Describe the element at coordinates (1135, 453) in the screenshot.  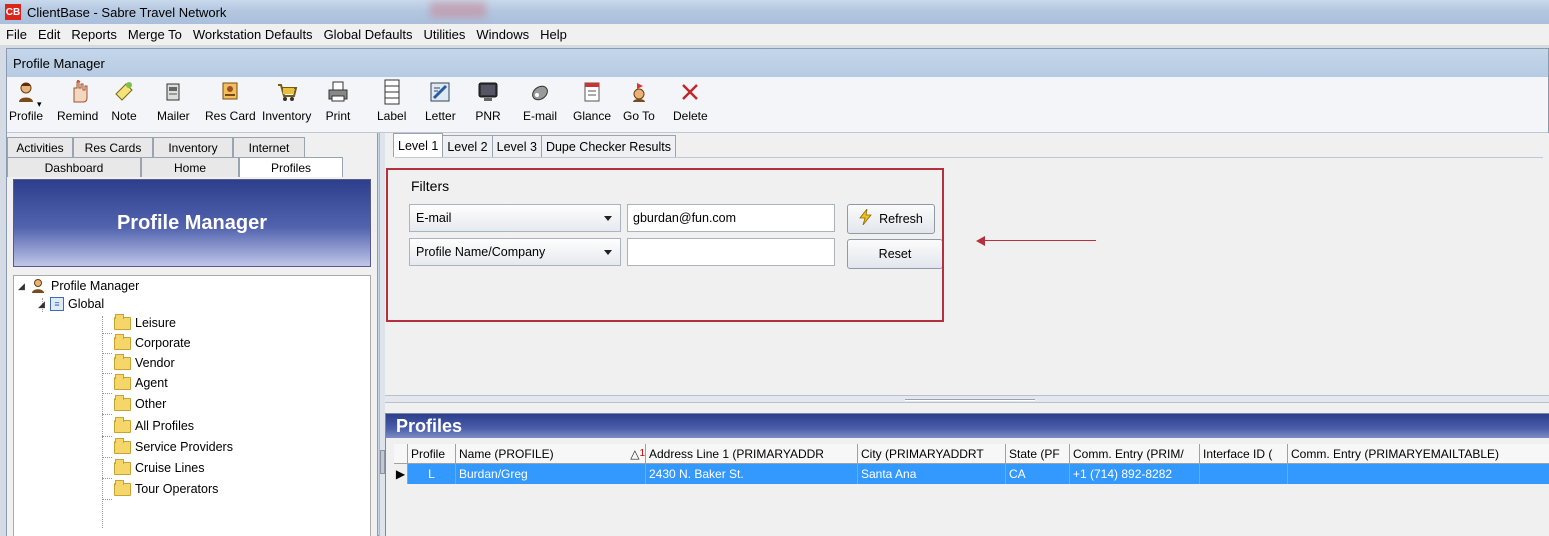
I see `column-comm-entry-phone: Comm. Entry (PRIM/` at that location.